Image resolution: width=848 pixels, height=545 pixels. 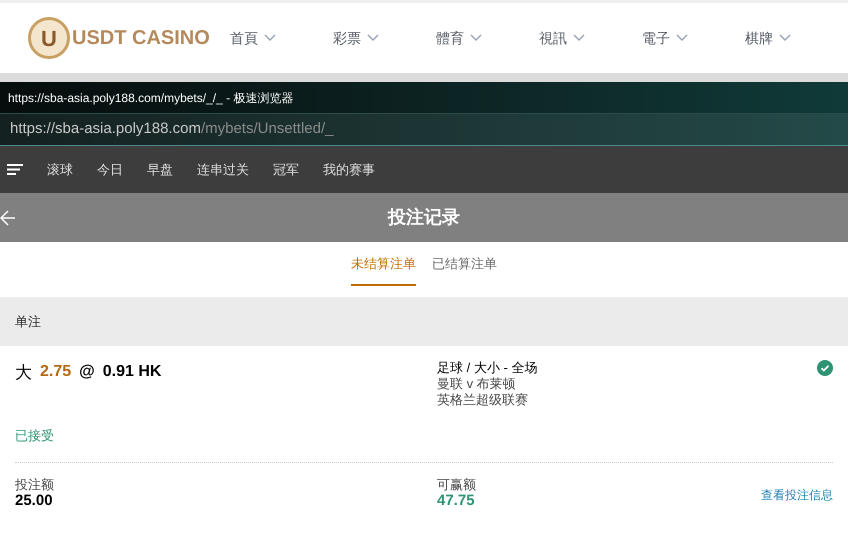 What do you see at coordinates (49, 38) in the screenshot?
I see `logo-mark: U` at bounding box center [49, 38].